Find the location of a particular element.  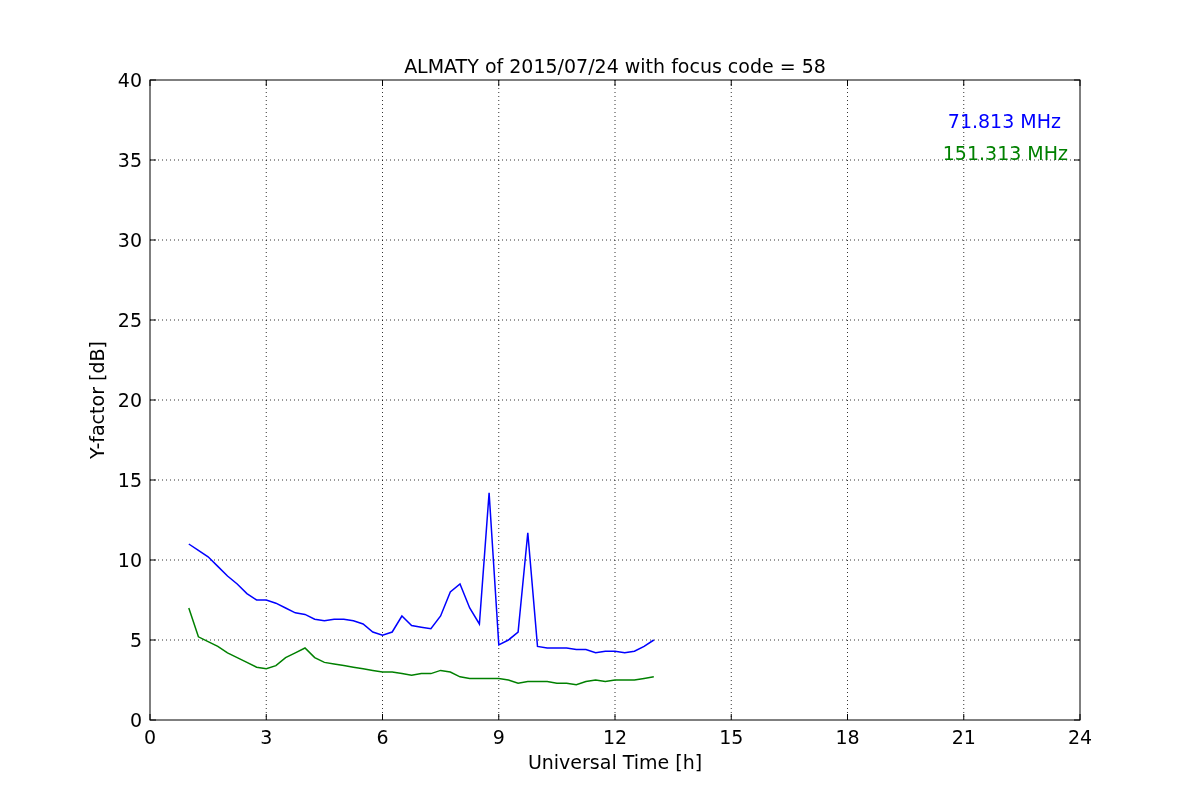

tick-label: 3 is located at coordinates (266, 737).